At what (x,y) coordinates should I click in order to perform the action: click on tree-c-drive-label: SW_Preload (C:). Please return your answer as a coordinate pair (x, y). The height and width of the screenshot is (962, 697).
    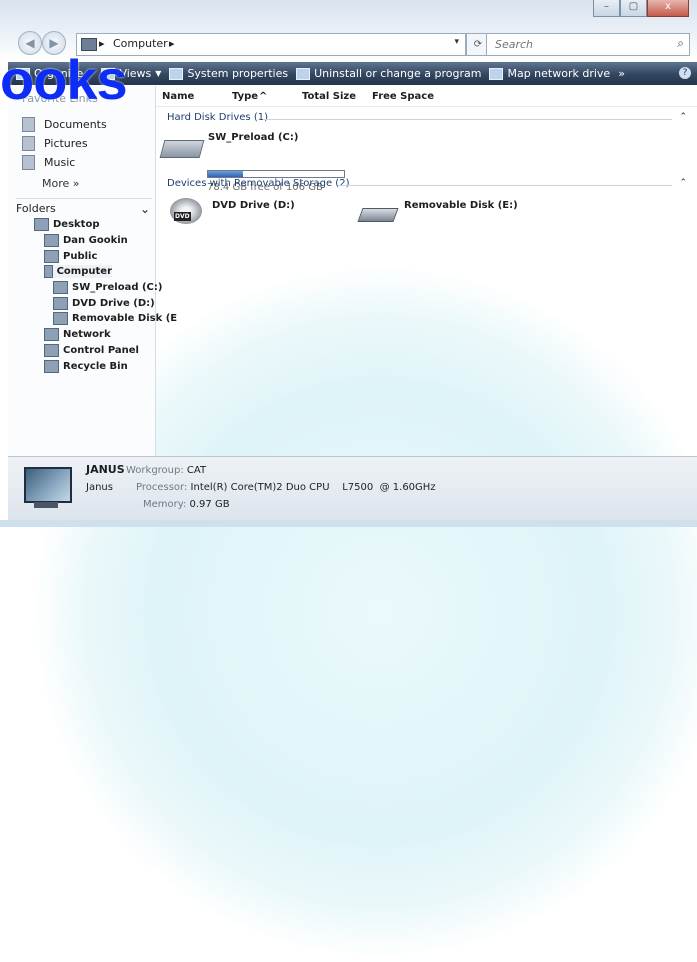
    Looking at the image, I should click on (117, 287).